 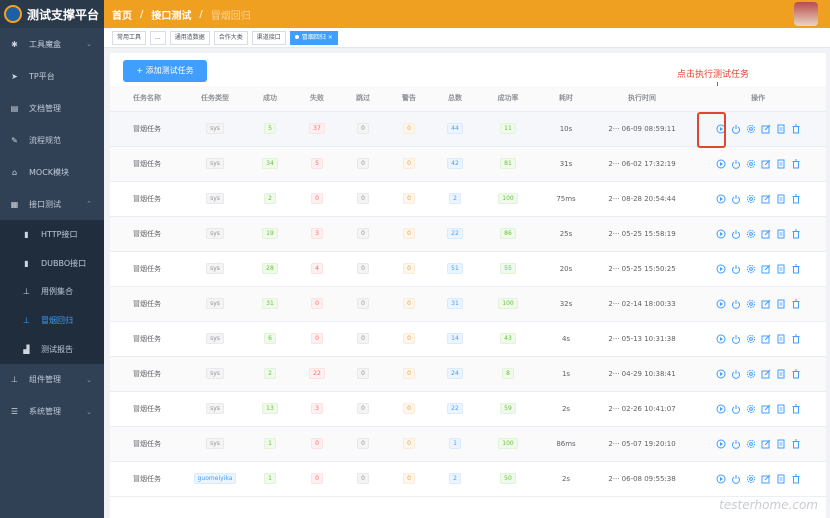 What do you see at coordinates (313, 37) in the screenshot?
I see `tab-smoke-regression: 冒烟回归 ×` at bounding box center [313, 37].